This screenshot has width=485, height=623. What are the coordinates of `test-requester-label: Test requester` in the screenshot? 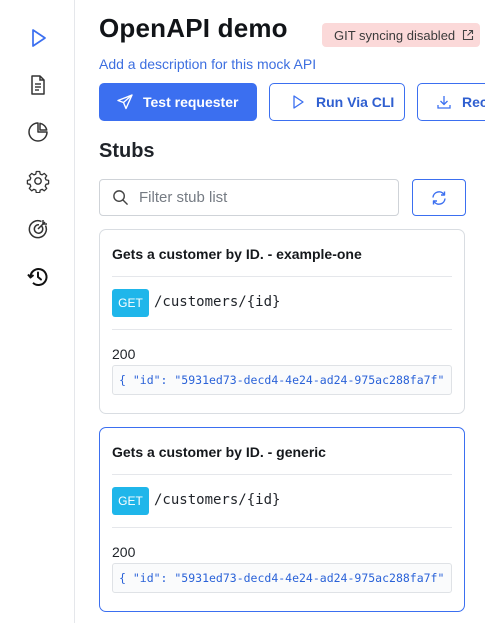 It's located at (191, 102).